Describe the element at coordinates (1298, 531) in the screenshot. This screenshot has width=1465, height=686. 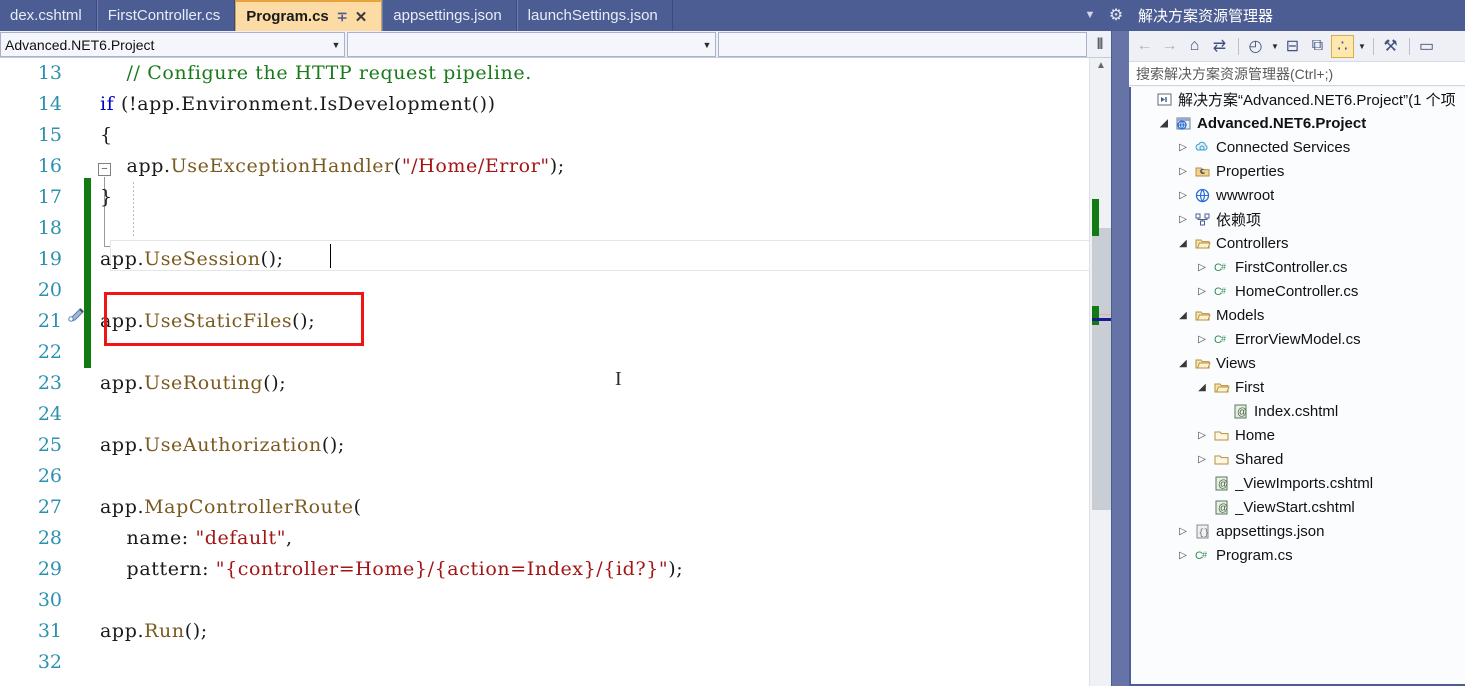
I see `tree-item-appsettings-json: ▷ {} appsettings.json` at that location.